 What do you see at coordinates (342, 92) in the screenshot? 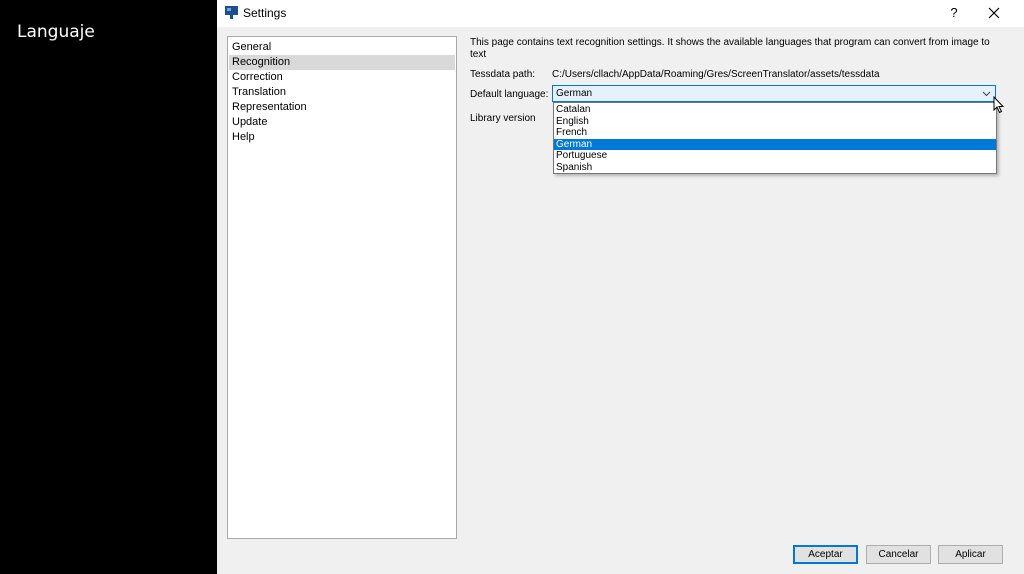
I see `nav-item-translation: Translation` at bounding box center [342, 92].